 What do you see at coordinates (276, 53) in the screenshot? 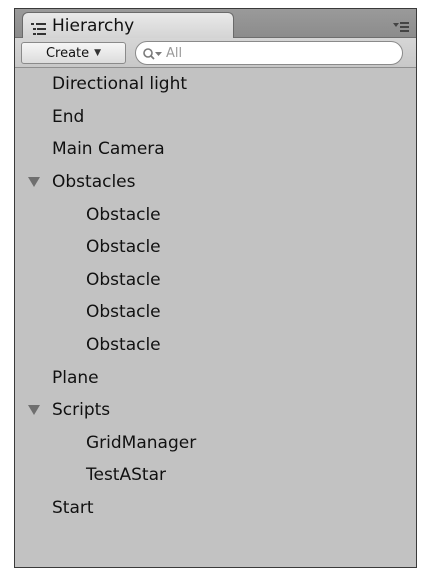
I see `search-input` at bounding box center [276, 53].